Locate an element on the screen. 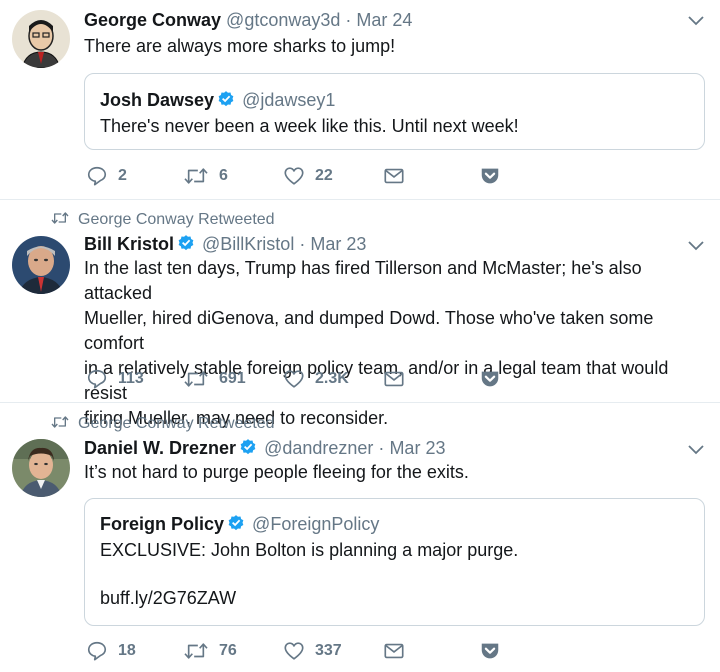 The width and height of the screenshot is (720, 672). tweet-actions: 113 691 2.3K is located at coordinates (296, 379).